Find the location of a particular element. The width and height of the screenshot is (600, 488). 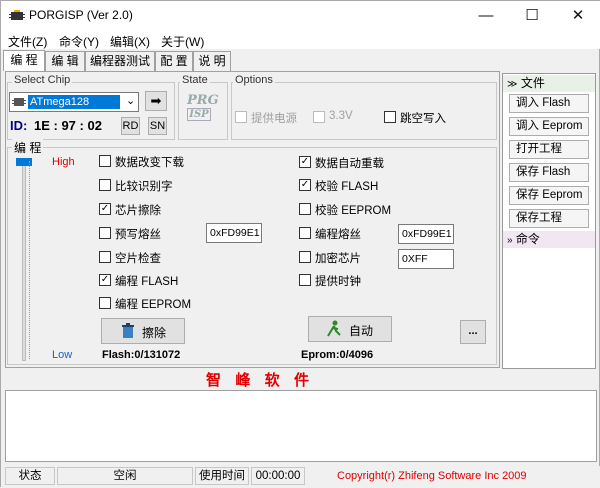

options-label: Options is located at coordinates (254, 80).